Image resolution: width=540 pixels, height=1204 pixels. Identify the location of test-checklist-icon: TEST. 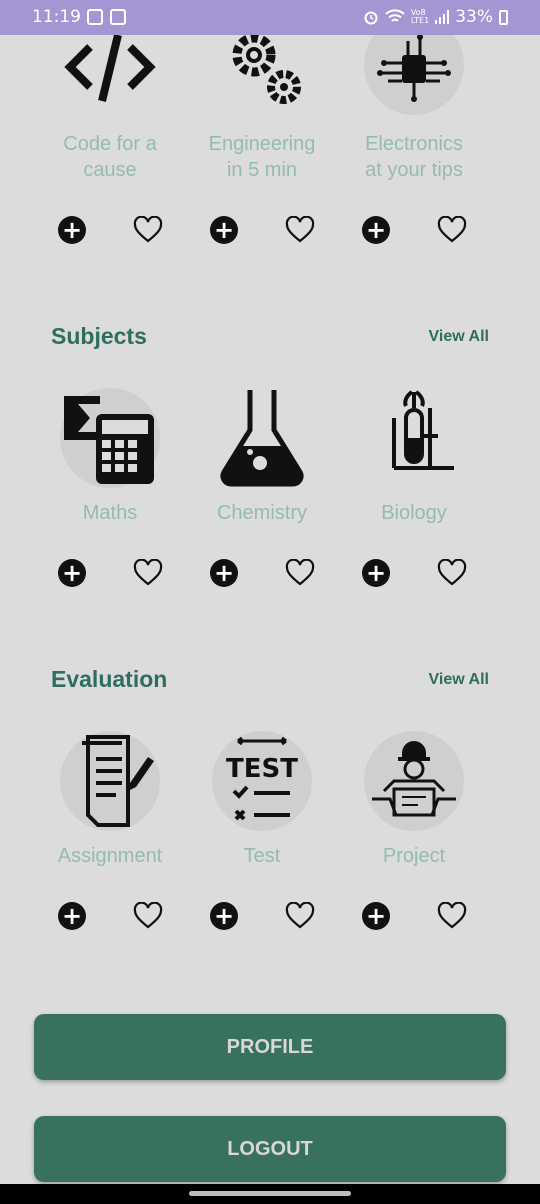
(262, 781).